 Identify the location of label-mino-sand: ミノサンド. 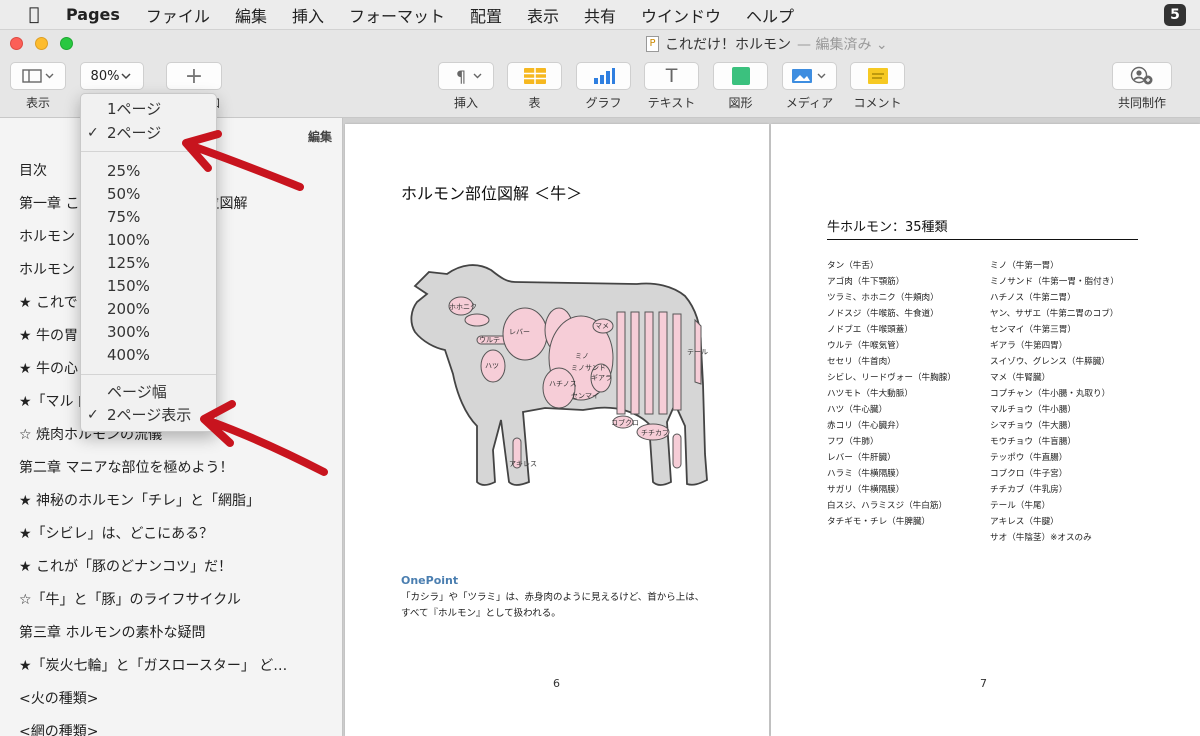
(588, 368).